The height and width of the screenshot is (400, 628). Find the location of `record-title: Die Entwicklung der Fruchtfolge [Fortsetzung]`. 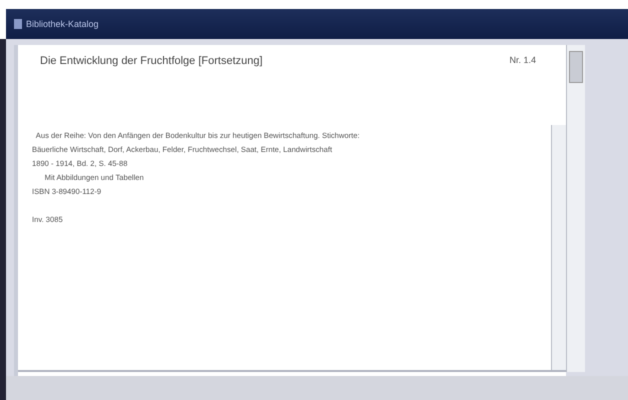

record-title: Die Entwicklung der Fruchtfolge [Fortsetzung] is located at coordinates (151, 62).